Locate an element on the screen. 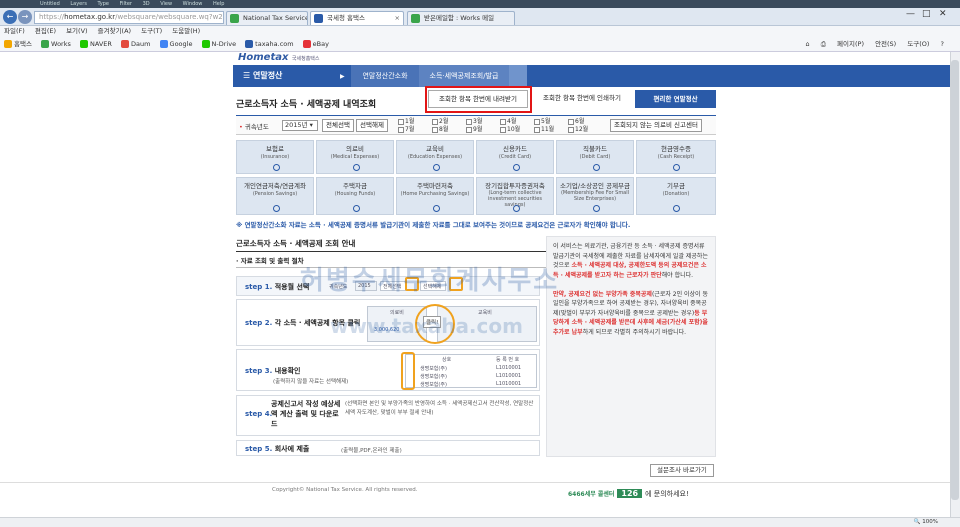 Image resolution: width=960 pixels, height=527 pixels. page-title: 근로소득자 소득 · 세액공제 내역조회 is located at coordinates (306, 105).